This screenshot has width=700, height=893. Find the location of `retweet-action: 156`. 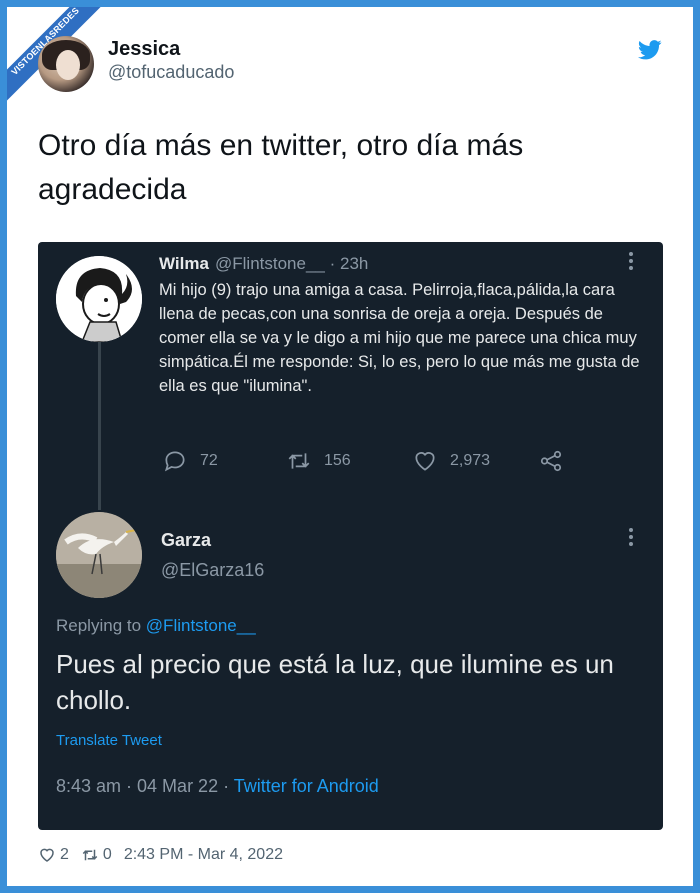

retweet-action: 156 is located at coordinates (318, 461).